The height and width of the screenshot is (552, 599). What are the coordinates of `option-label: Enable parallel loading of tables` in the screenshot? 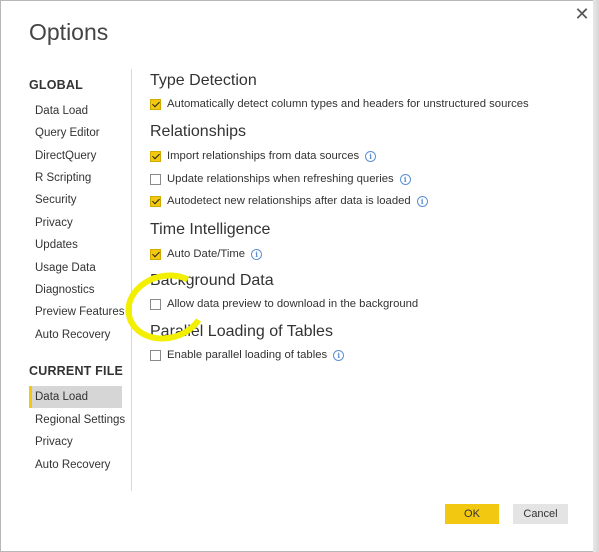 It's located at (247, 355).